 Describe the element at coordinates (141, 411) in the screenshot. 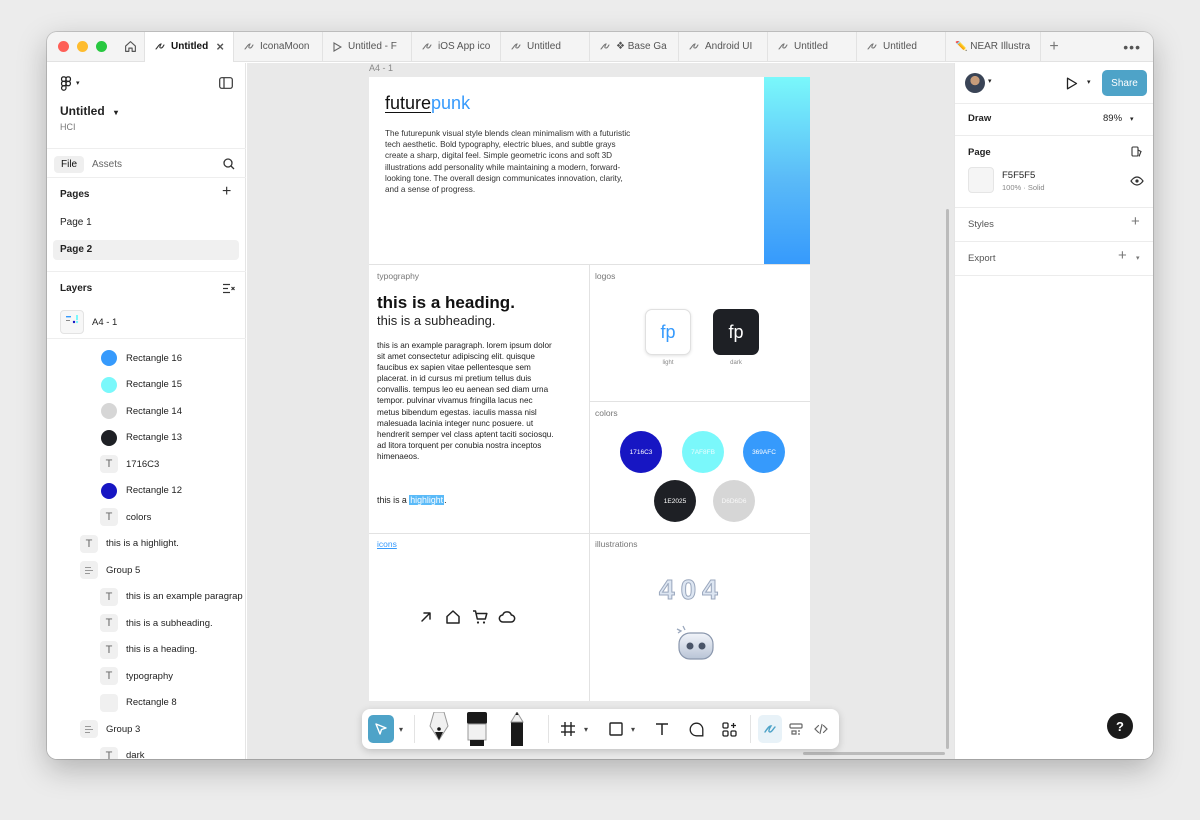

I see `layer-row: Rectangle 14` at that location.